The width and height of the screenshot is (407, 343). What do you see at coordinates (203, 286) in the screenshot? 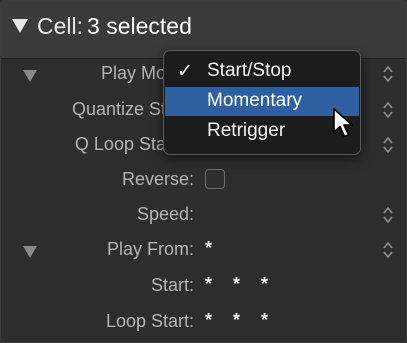
I see `start-row: Start: * * *` at bounding box center [203, 286].